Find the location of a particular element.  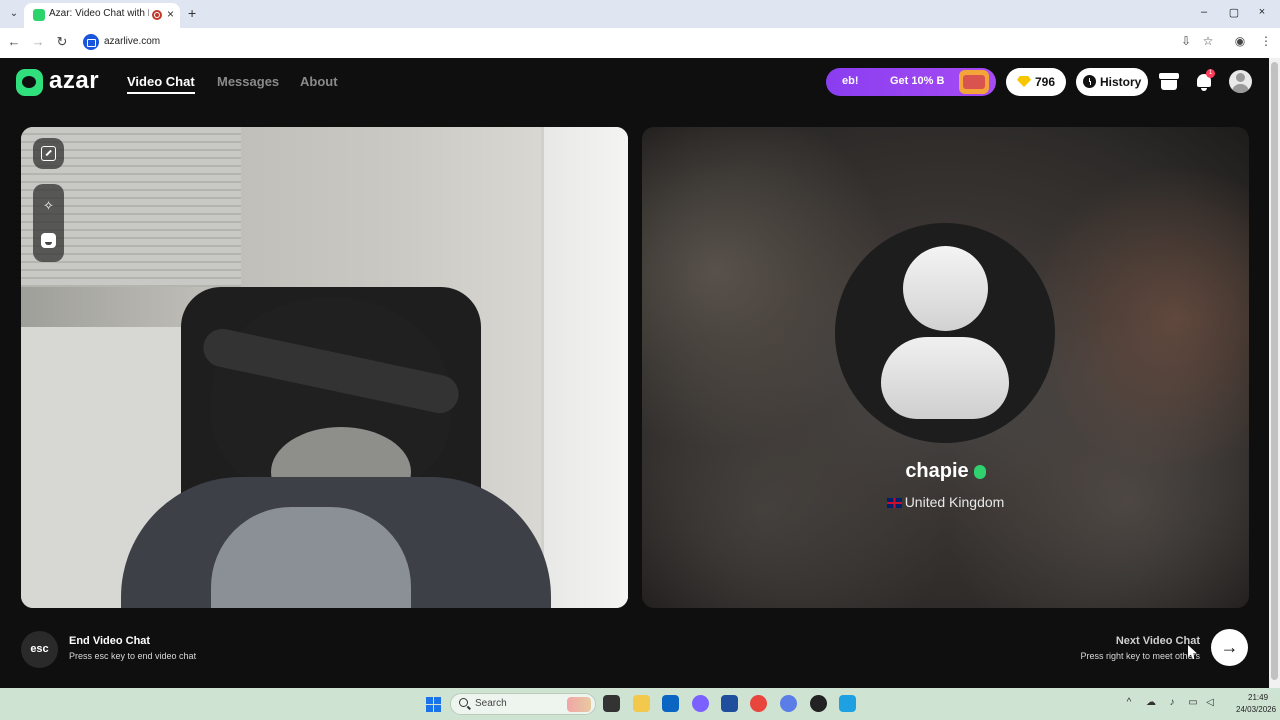

expand-icon is located at coordinates (48, 153).